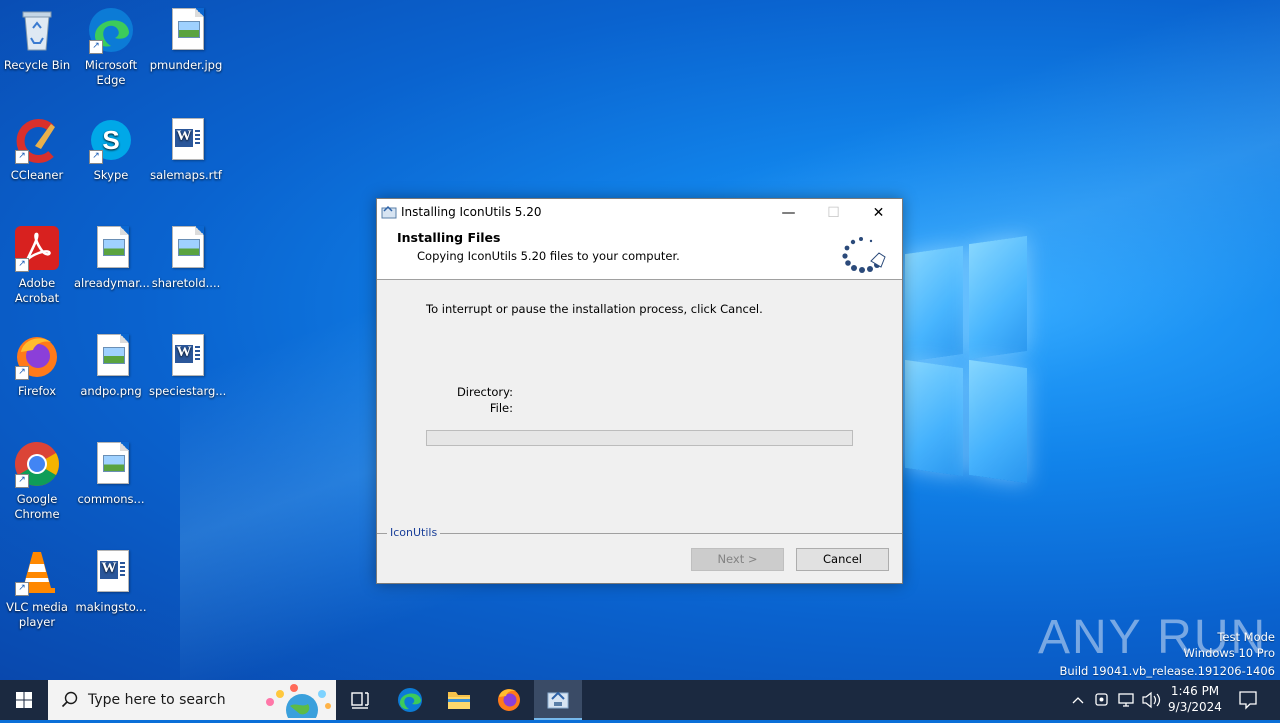 Image resolution: width=1280 pixels, height=723 pixels. I want to click on task-view-button, so click(360, 700).